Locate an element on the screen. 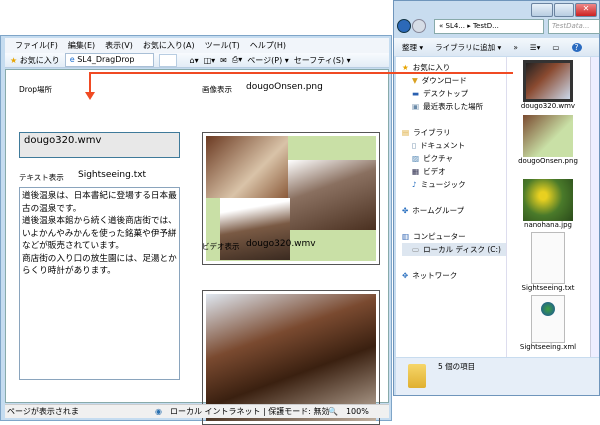  menu-favorites: お気に入り(A) is located at coordinates (169, 45).